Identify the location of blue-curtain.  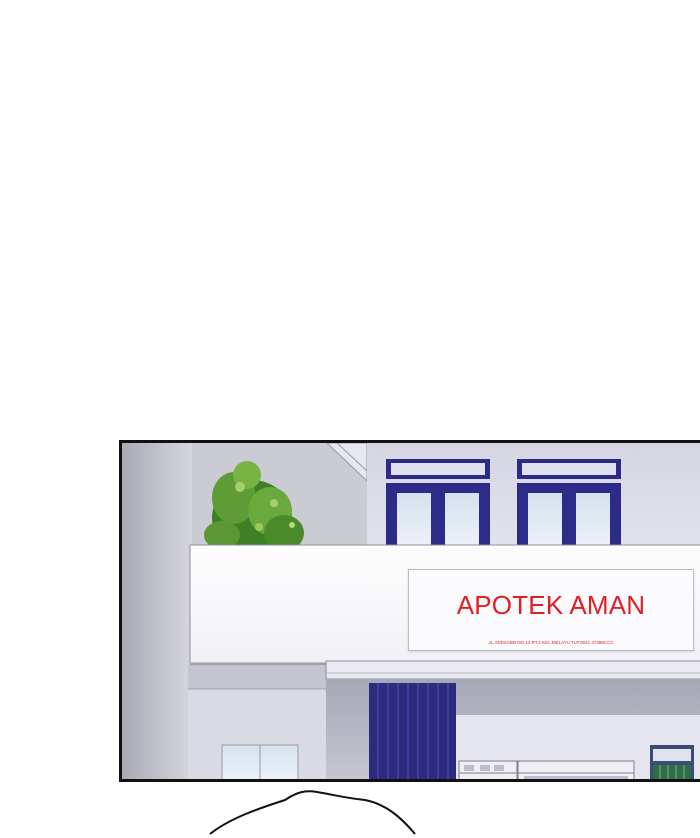
(412, 731).